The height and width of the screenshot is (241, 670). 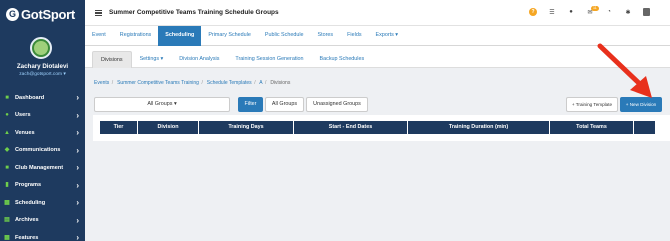 I want to click on scheduling-icon: ▦, so click(x=7, y=202).